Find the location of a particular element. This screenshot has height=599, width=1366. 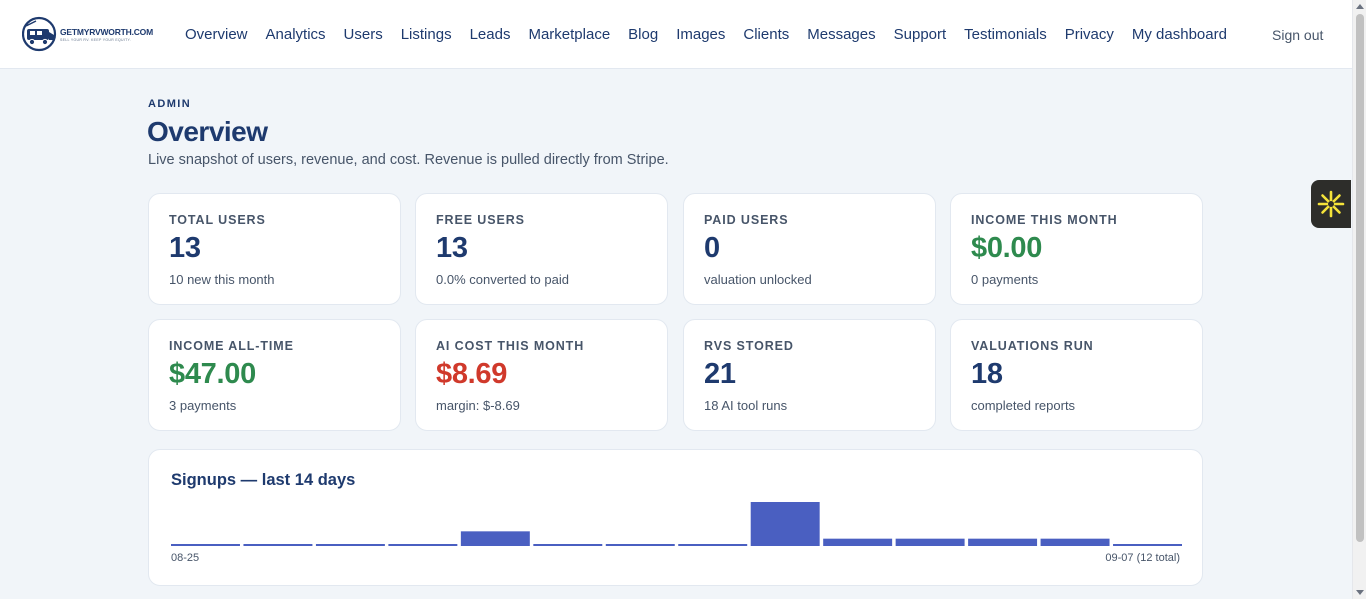

nav-images: Images is located at coordinates (700, 34).